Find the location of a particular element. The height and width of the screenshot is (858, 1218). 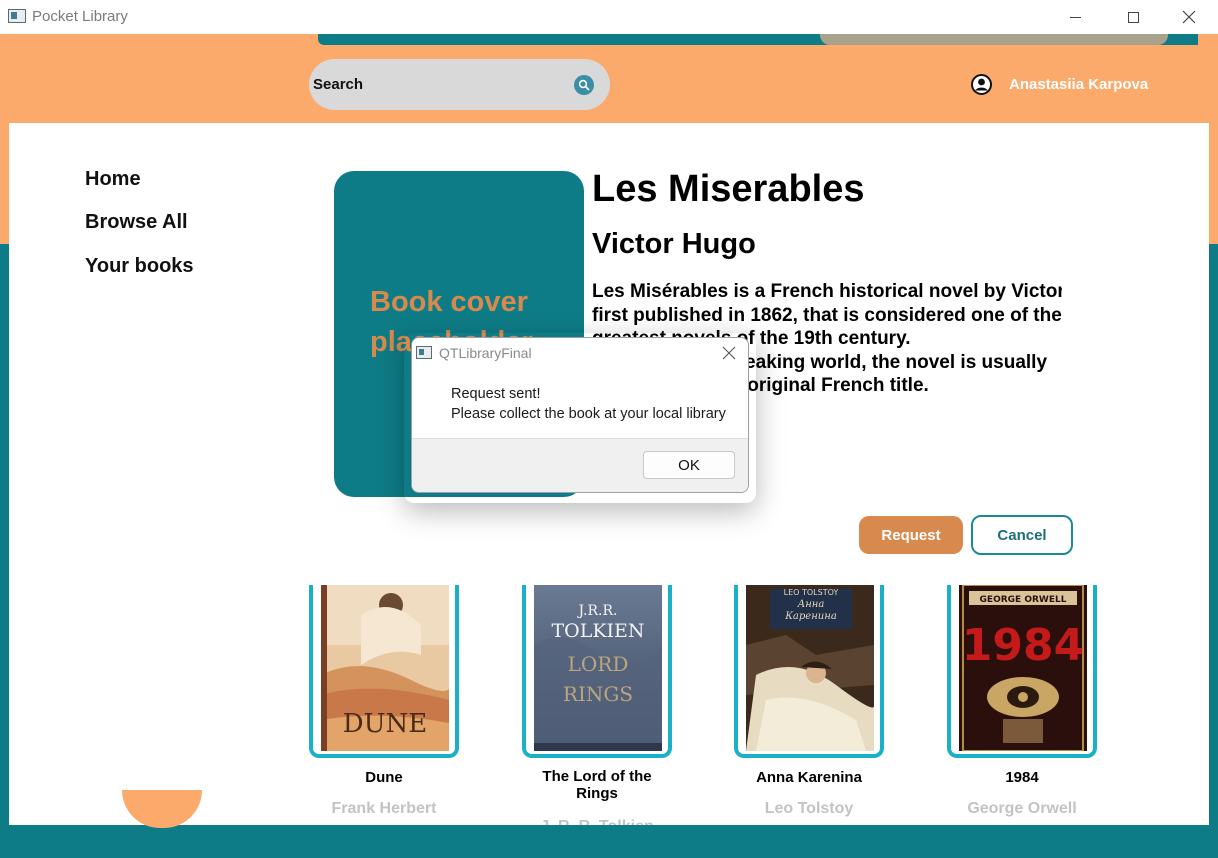

dialog-app-icon is located at coordinates (424, 352).